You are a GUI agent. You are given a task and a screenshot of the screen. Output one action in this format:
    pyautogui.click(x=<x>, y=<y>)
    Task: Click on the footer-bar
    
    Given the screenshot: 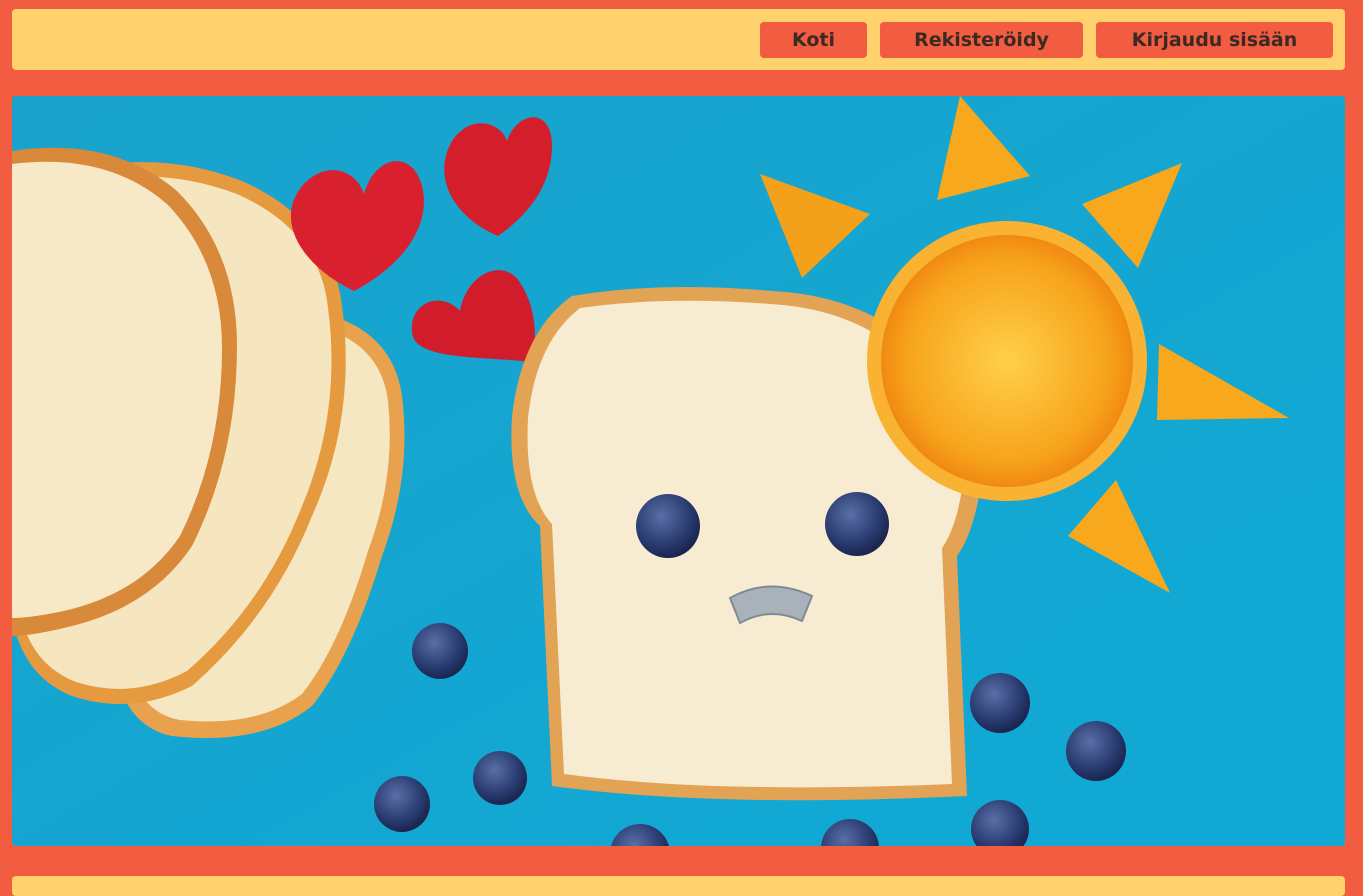 What is the action you would take?
    pyautogui.click(x=678, y=886)
    